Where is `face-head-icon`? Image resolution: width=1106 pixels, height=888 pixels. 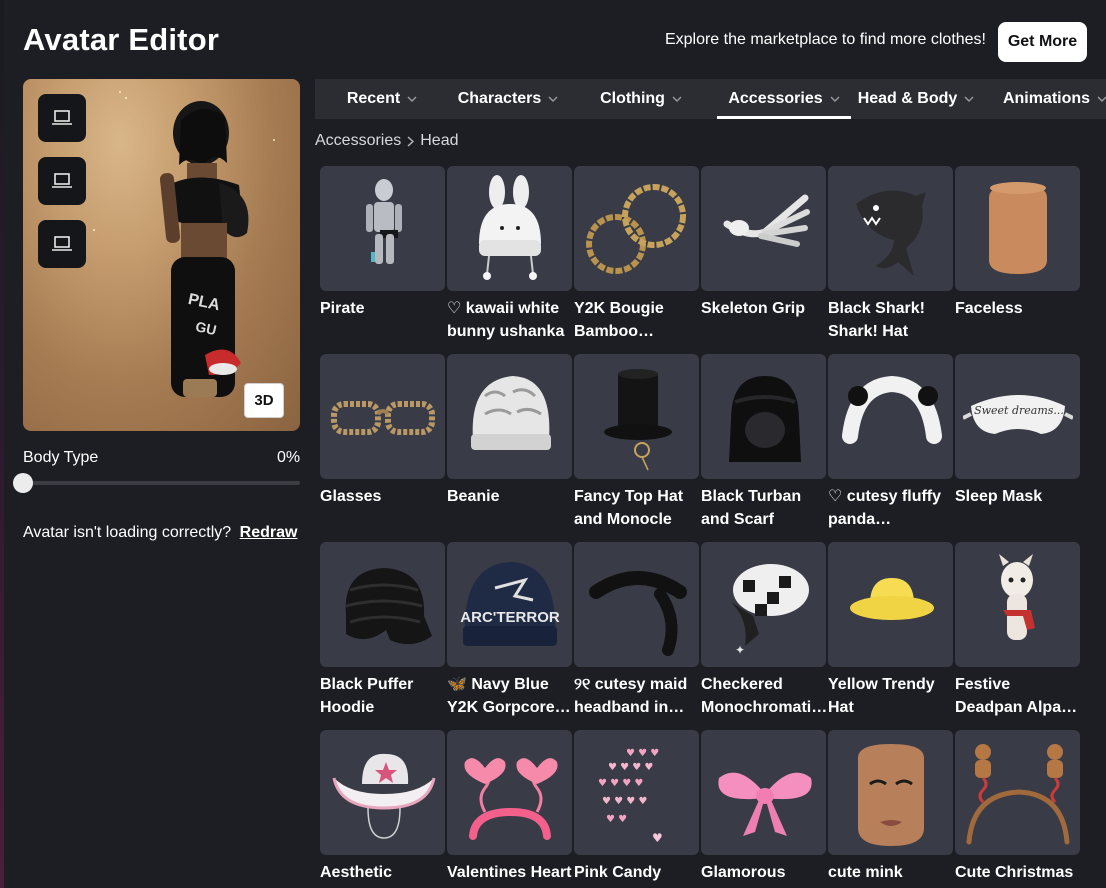
face-head-icon is located at coordinates (890, 794).